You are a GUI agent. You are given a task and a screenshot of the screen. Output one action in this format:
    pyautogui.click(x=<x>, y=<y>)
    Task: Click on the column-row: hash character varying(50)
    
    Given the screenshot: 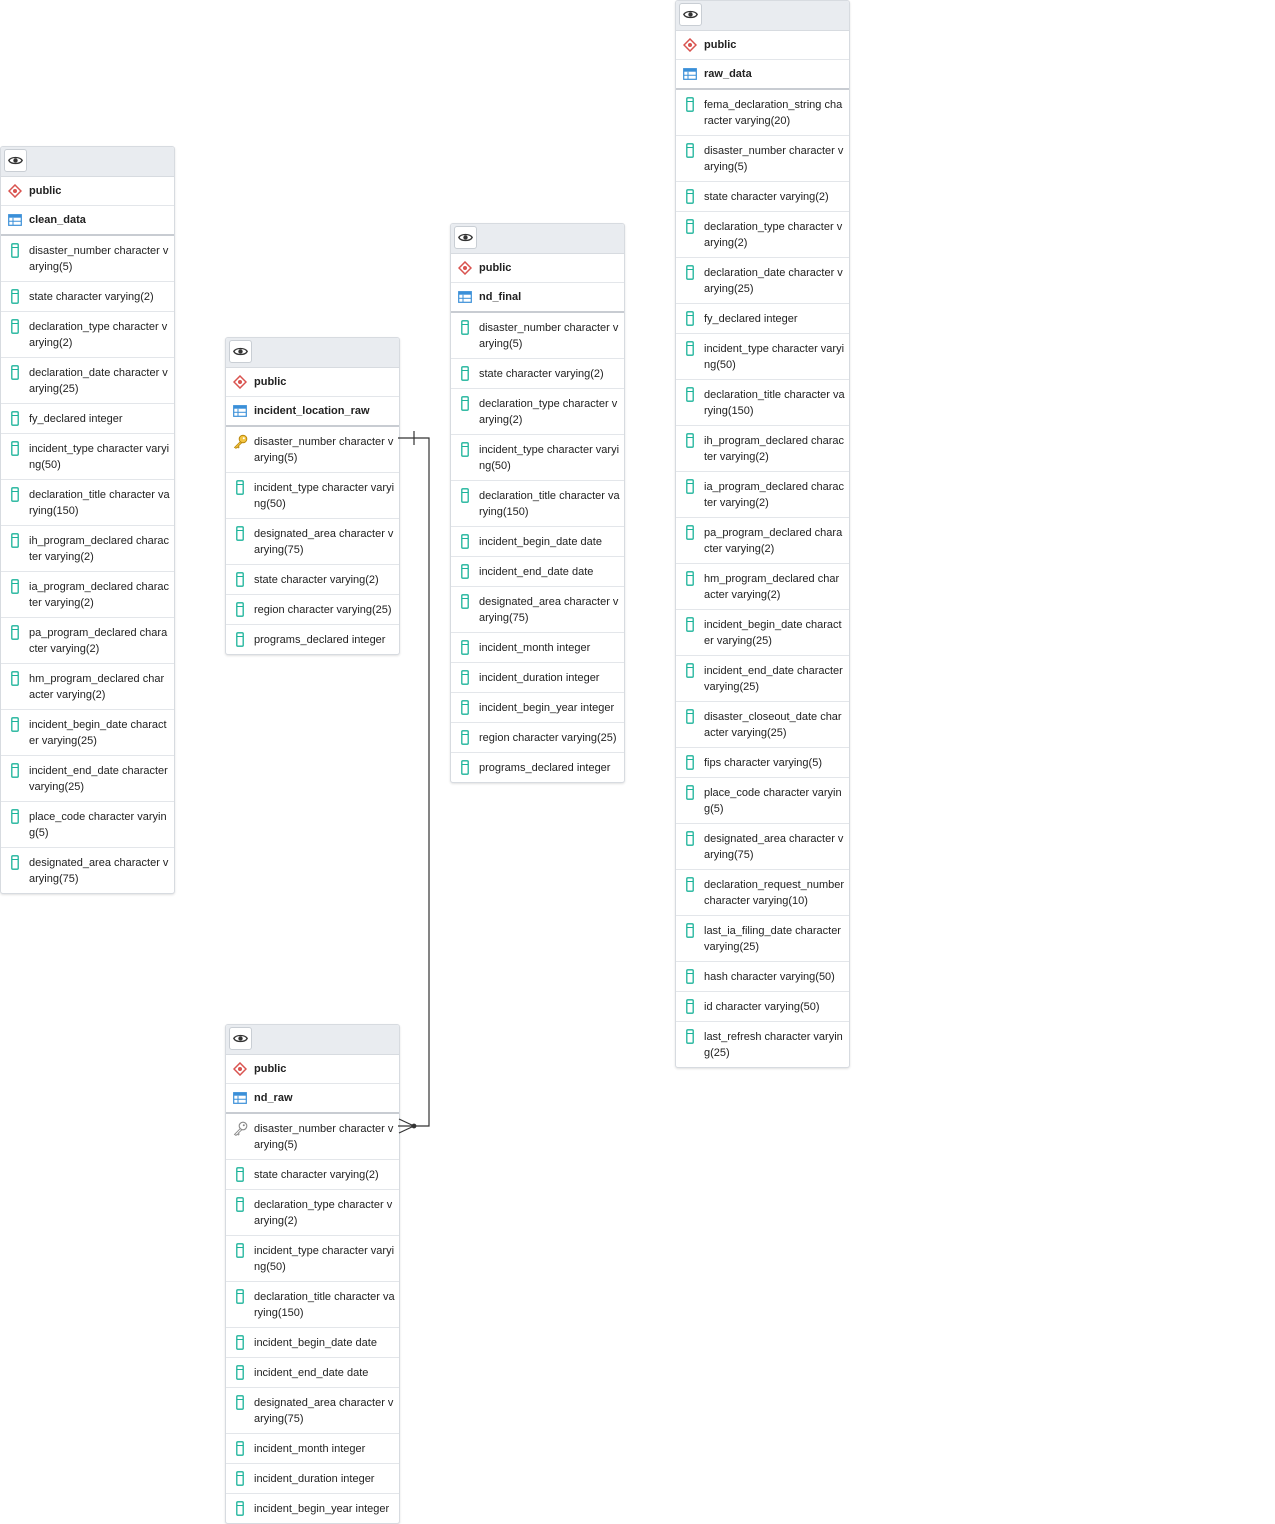 What is the action you would take?
    pyautogui.click(x=762, y=977)
    